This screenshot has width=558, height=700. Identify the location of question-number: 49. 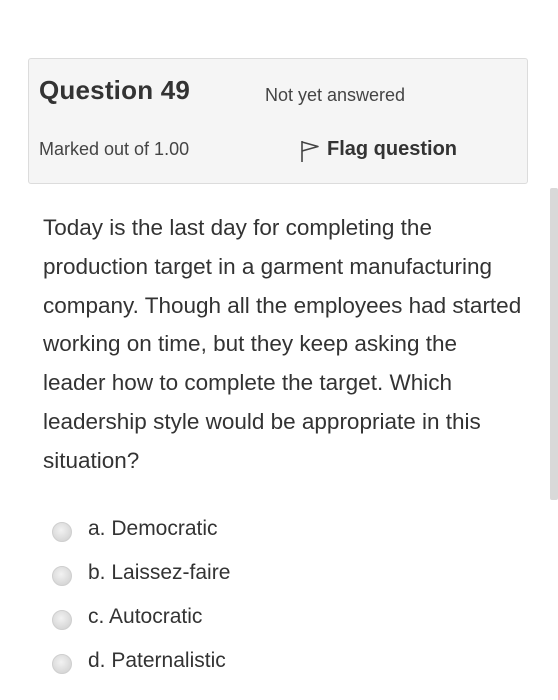
(175, 90).